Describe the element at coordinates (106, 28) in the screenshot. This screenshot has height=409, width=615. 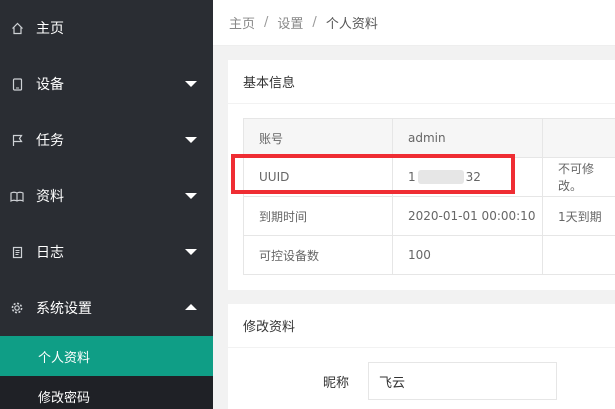
I see `sidebar-item-home: 主页` at that location.